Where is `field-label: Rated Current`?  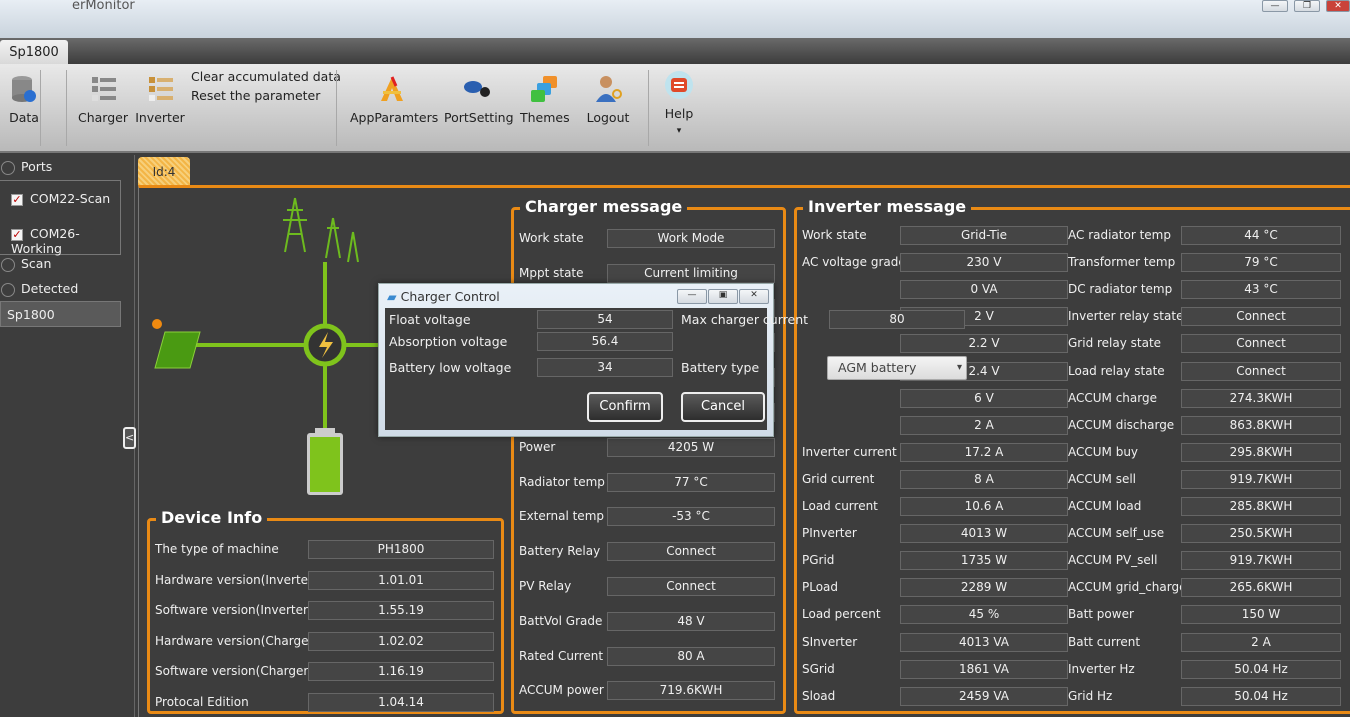 field-label: Rated Current is located at coordinates (561, 655).